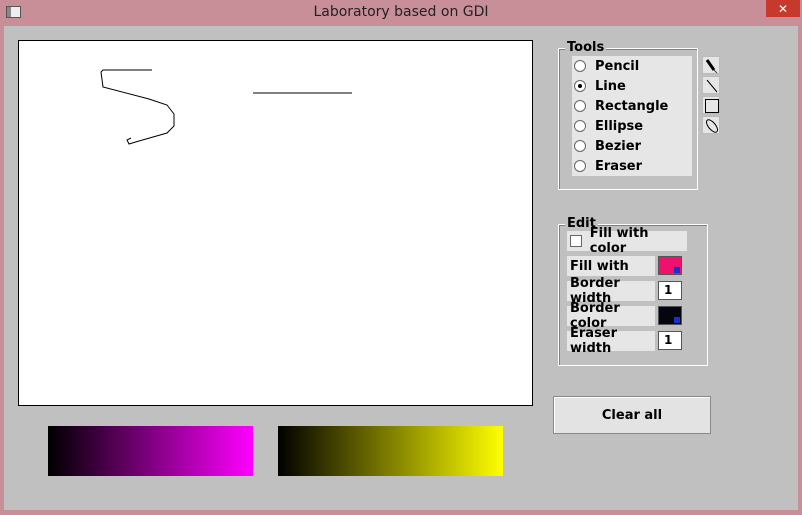 Image resolution: width=802 pixels, height=515 pixels. Describe the element at coordinates (599, 266) in the screenshot. I see `fill-with-label: Fill with` at that location.